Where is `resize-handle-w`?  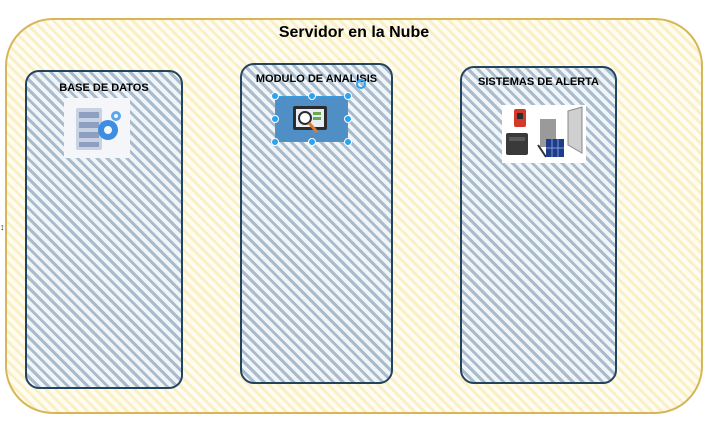
resize-handle-w is located at coordinates (275, 119).